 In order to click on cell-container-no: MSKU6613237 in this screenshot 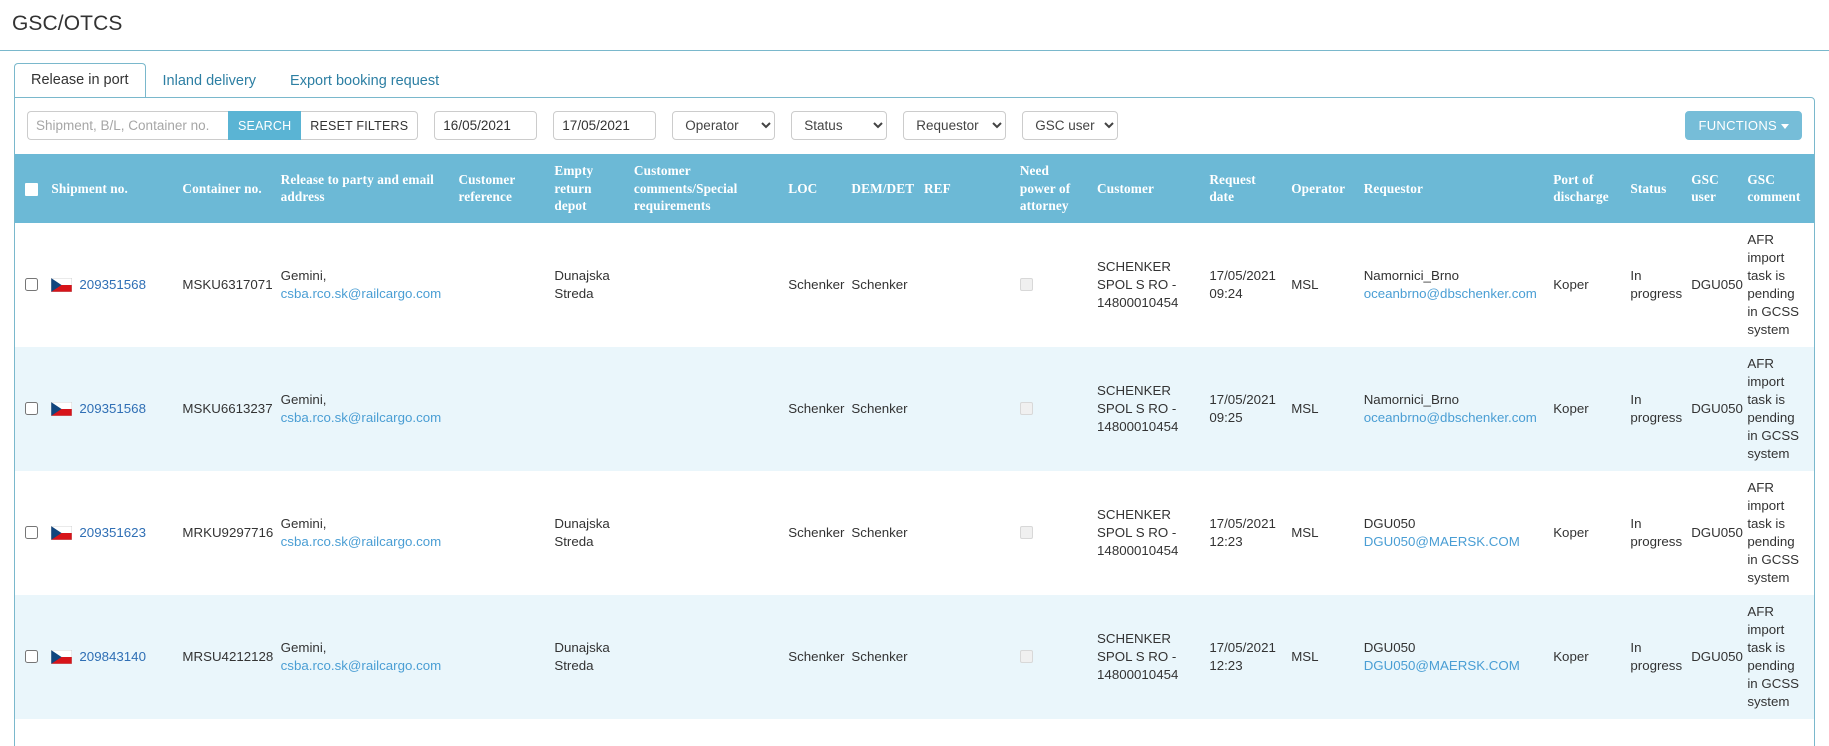, I will do `click(225, 408)`.